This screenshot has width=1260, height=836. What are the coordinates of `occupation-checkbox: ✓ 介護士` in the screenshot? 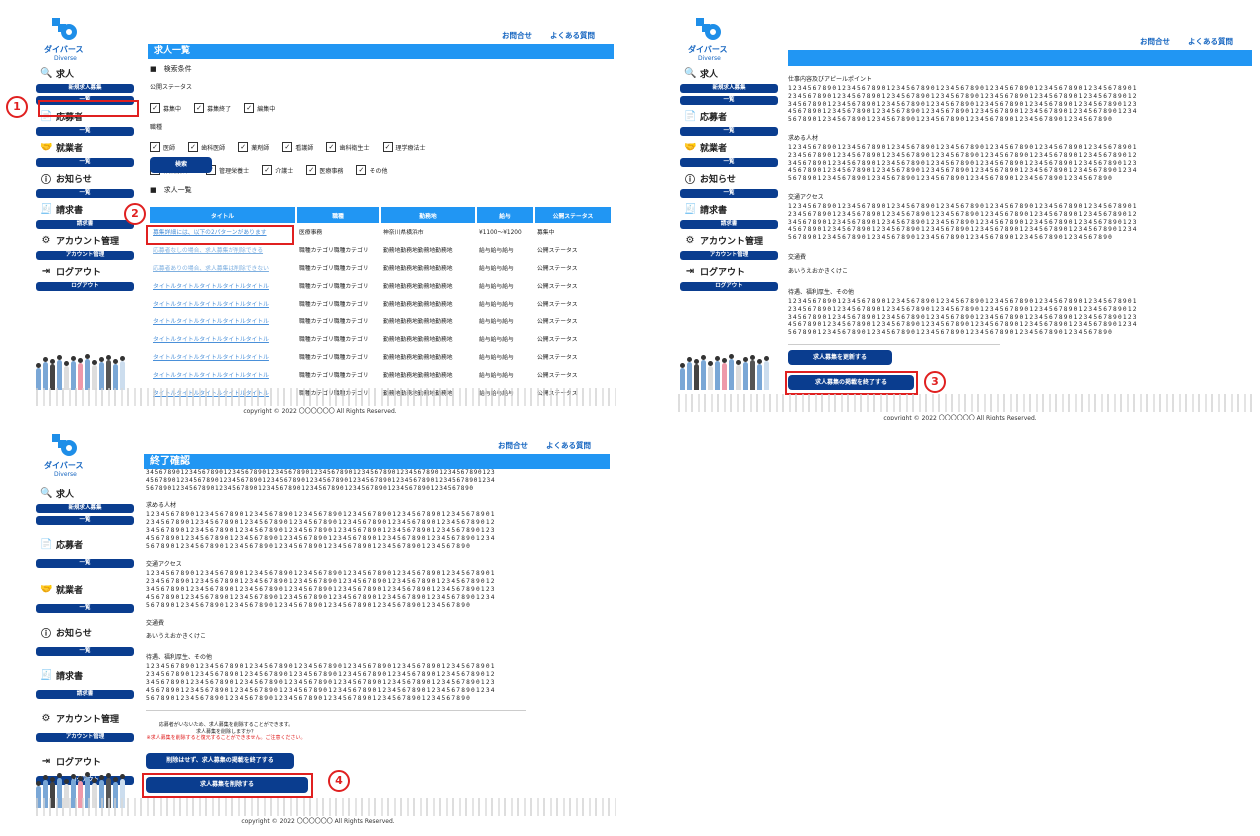 It's located at (277, 170).